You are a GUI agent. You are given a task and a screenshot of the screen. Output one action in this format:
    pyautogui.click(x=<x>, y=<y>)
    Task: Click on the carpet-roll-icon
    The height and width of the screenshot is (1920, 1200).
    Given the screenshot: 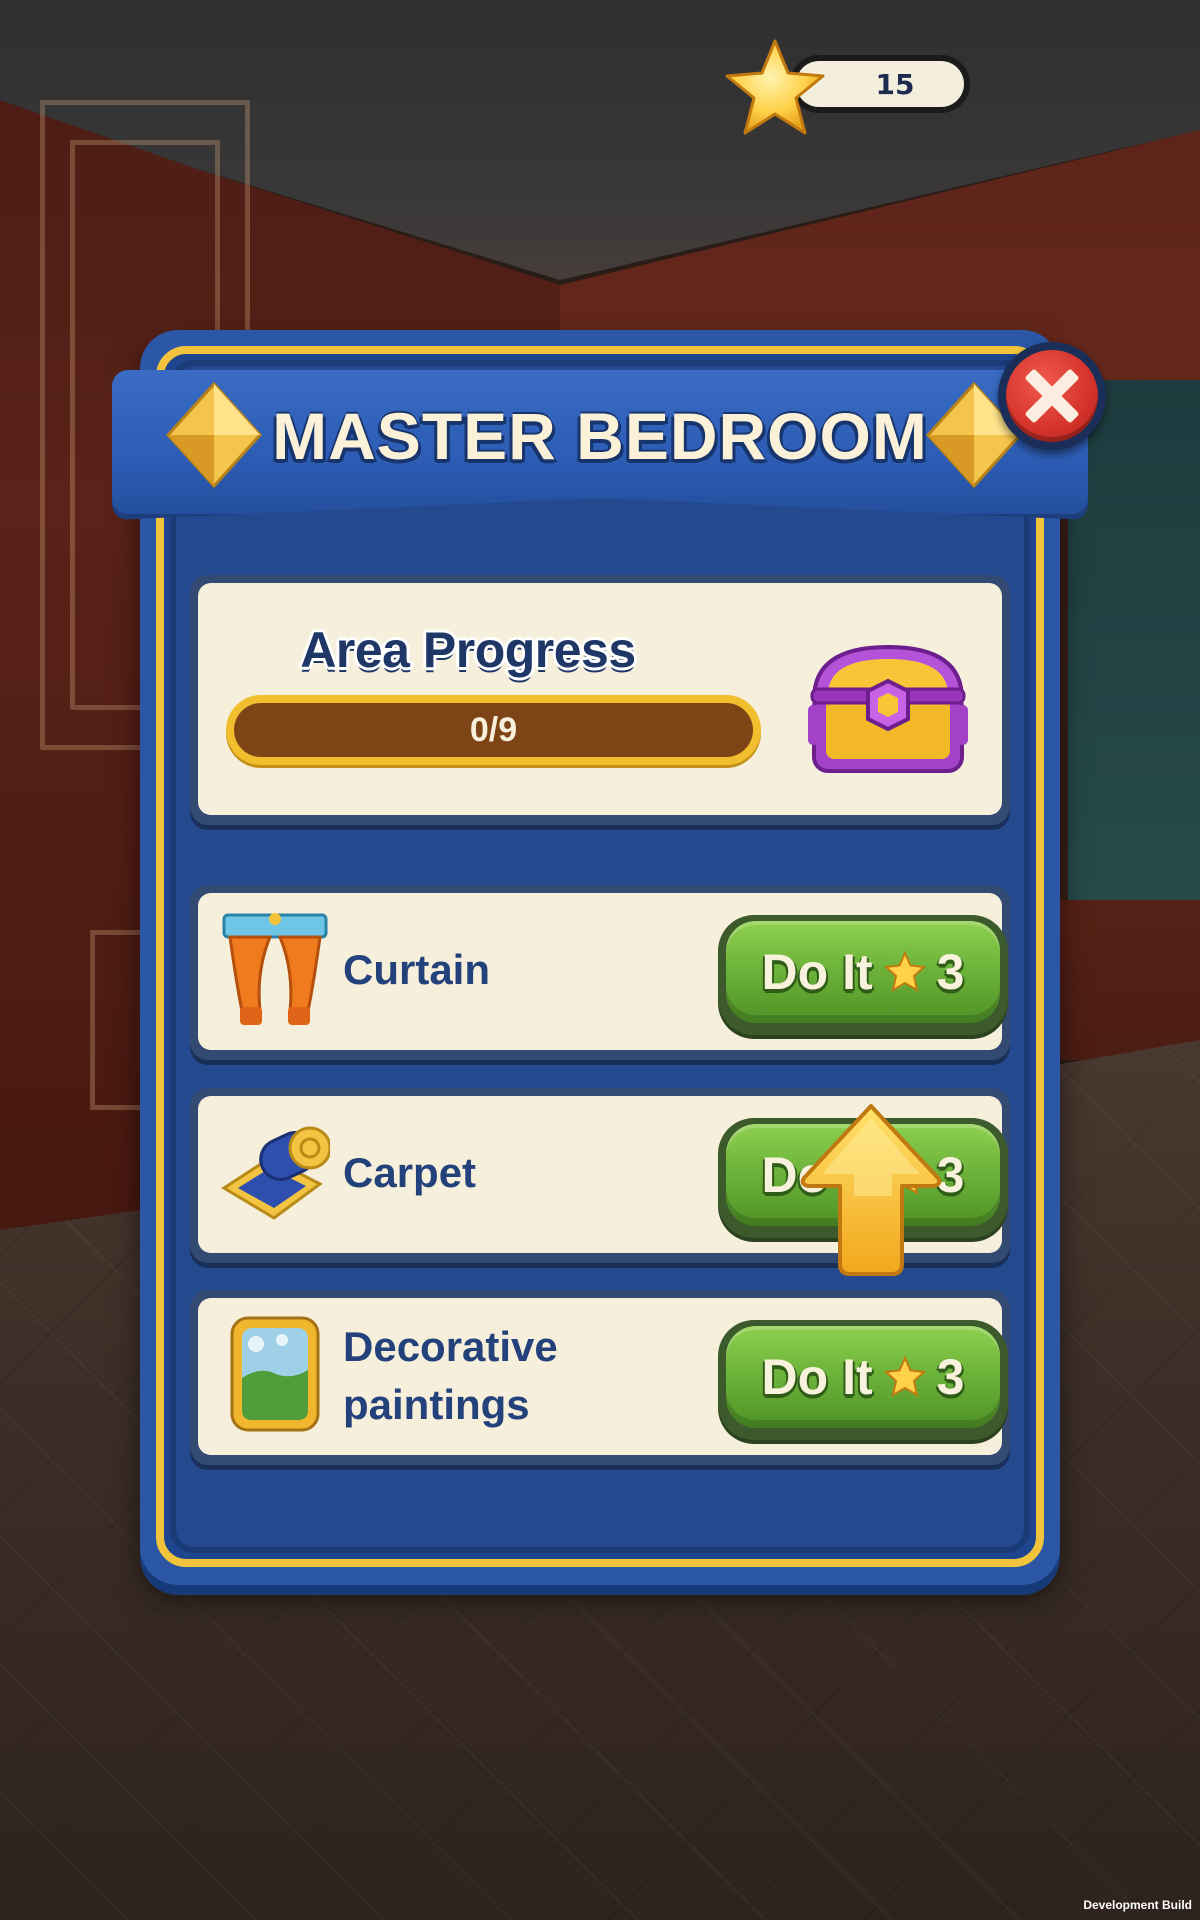 What is the action you would take?
    pyautogui.click(x=275, y=1173)
    